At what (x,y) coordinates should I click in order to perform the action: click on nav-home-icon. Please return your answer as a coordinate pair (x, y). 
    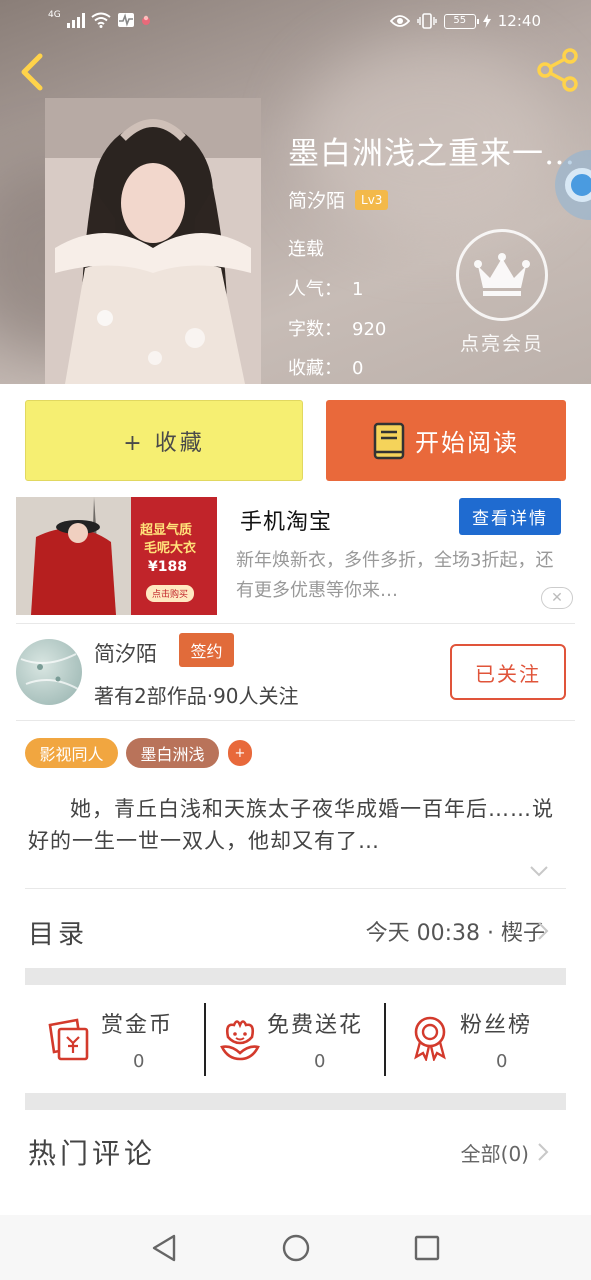
    Looking at the image, I should click on (296, 1248).